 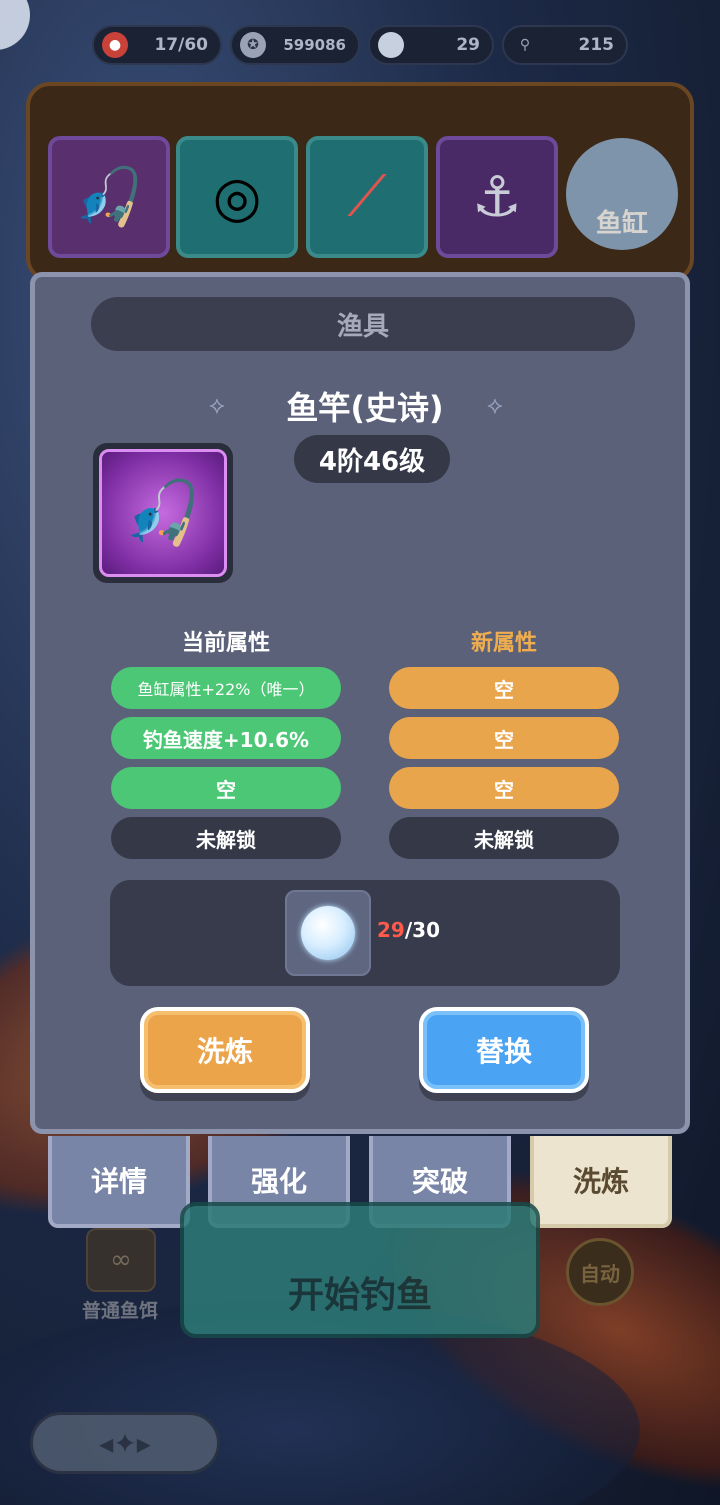 I want to click on resource-energy: ● 17/60, so click(x=157, y=45).